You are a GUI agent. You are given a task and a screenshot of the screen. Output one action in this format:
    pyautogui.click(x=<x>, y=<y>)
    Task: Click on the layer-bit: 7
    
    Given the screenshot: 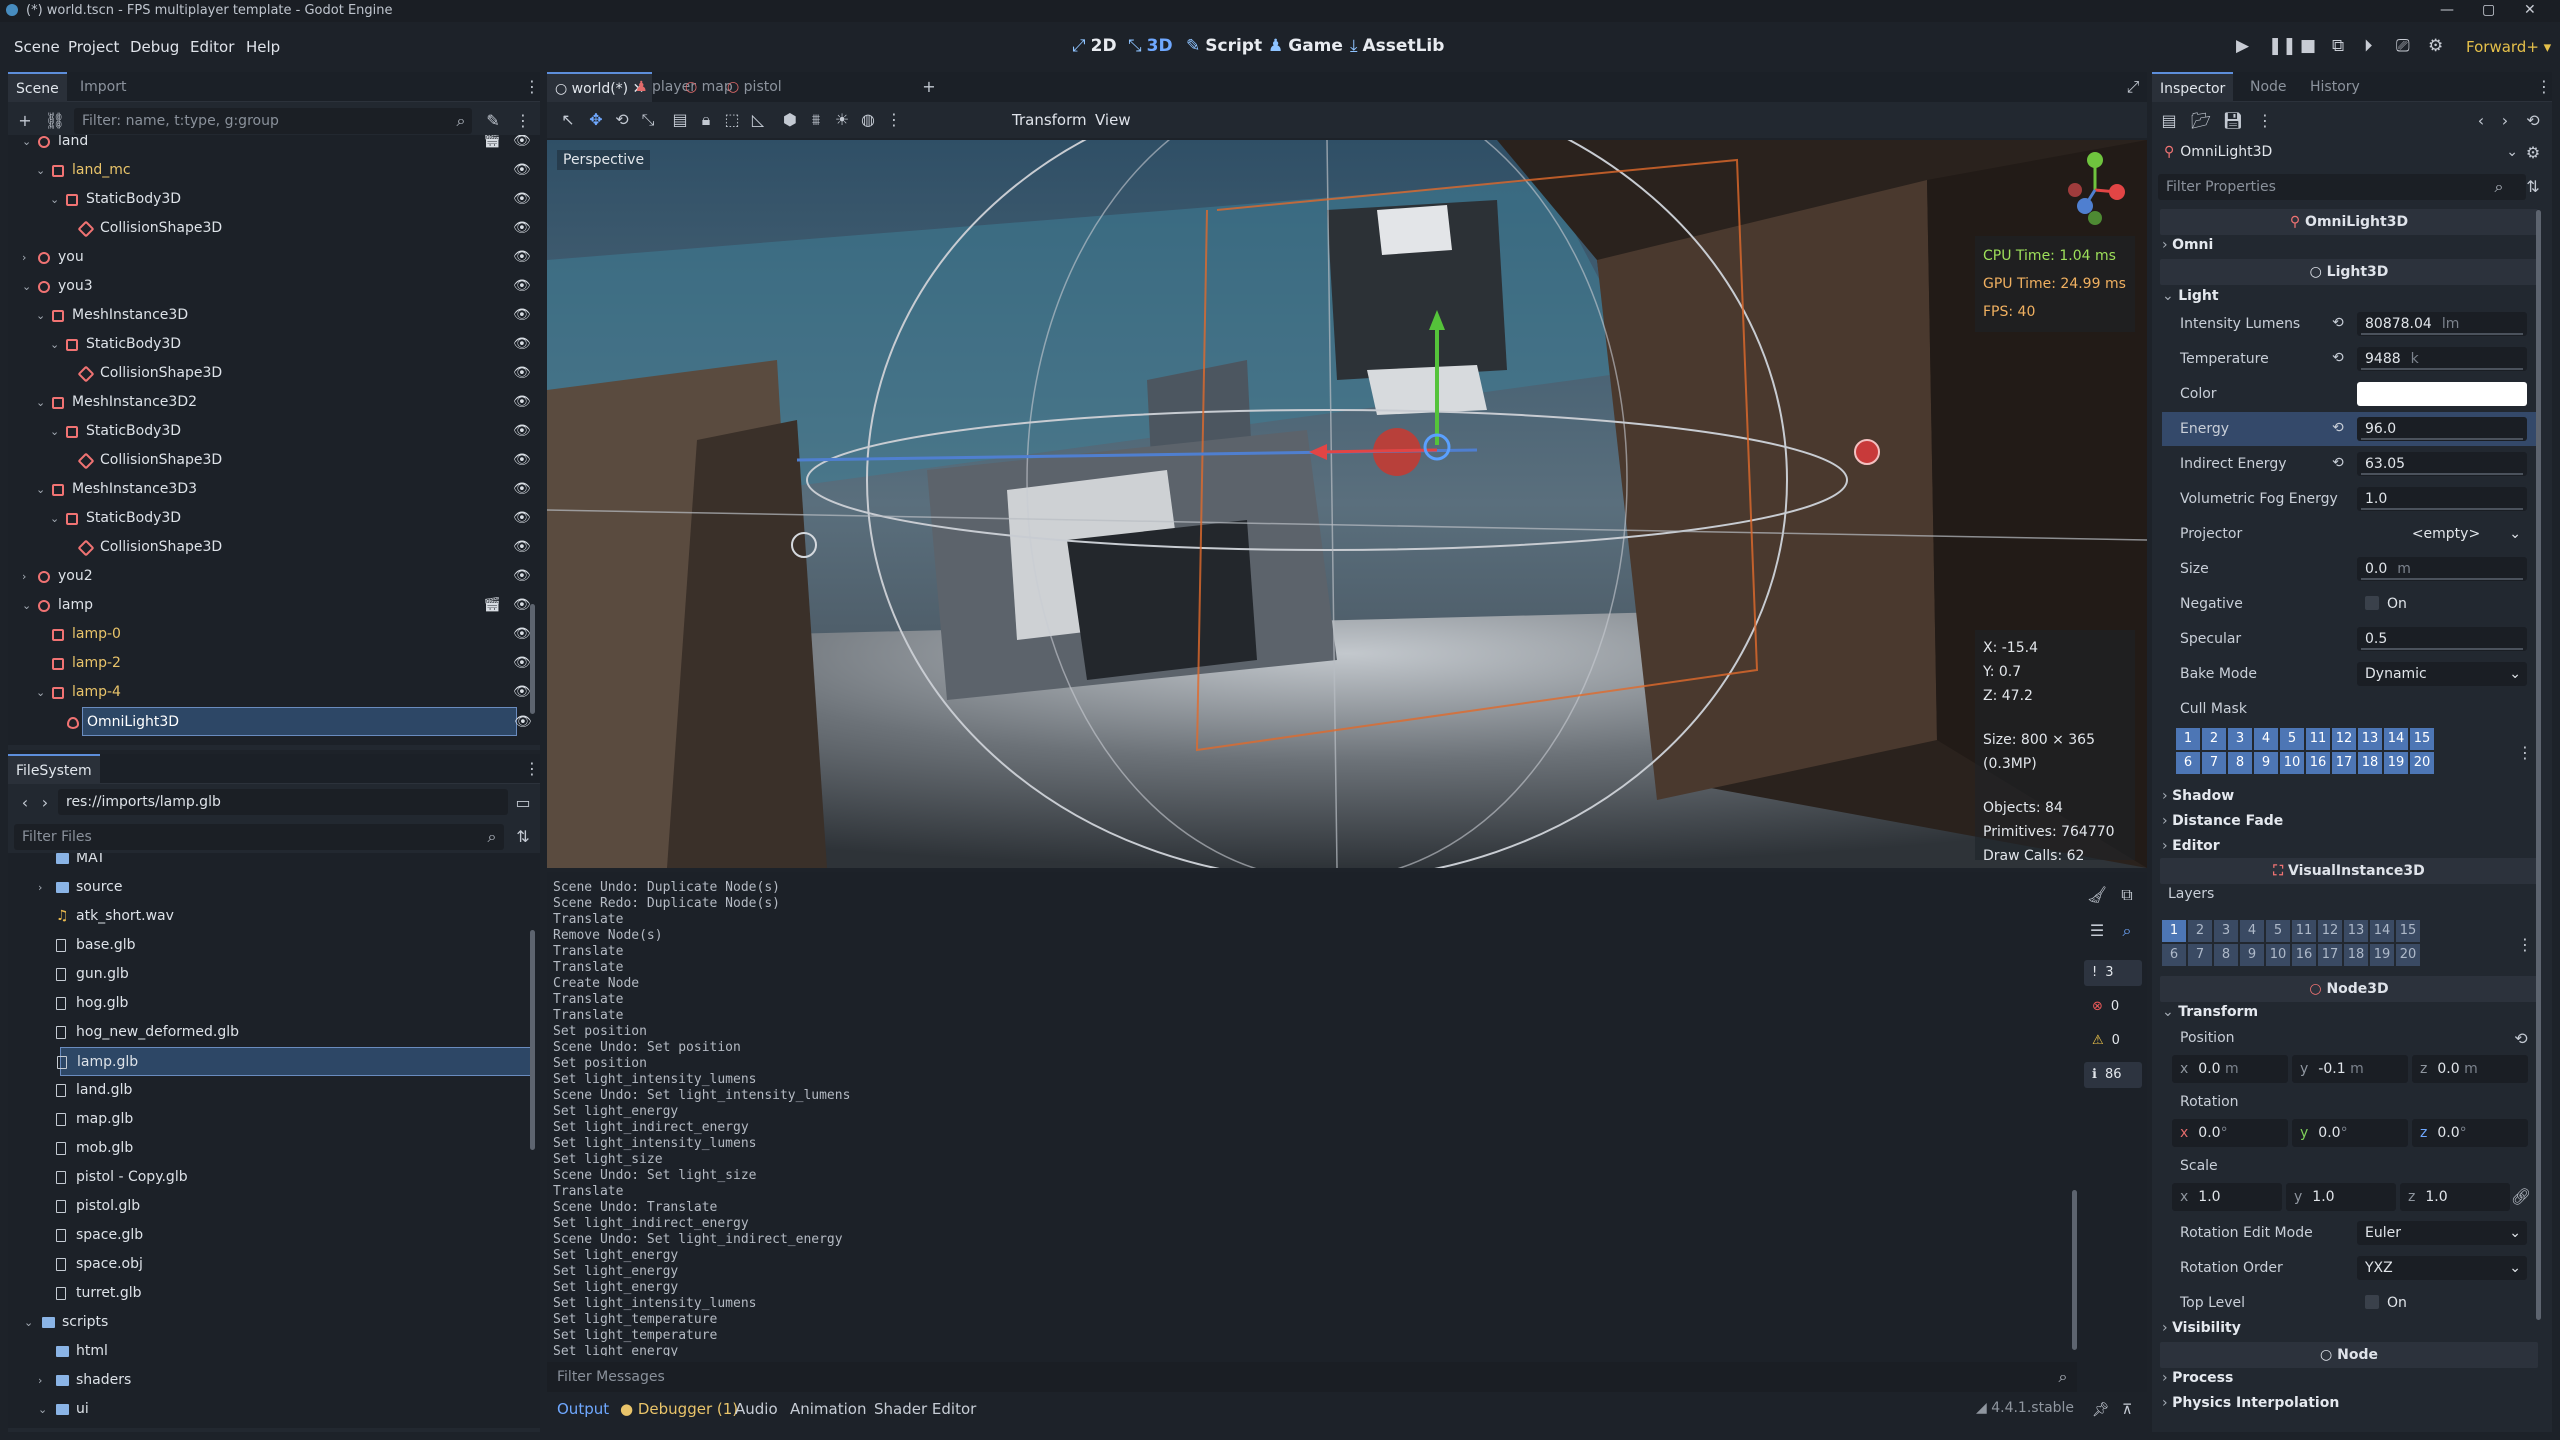 What is the action you would take?
    pyautogui.click(x=2200, y=955)
    